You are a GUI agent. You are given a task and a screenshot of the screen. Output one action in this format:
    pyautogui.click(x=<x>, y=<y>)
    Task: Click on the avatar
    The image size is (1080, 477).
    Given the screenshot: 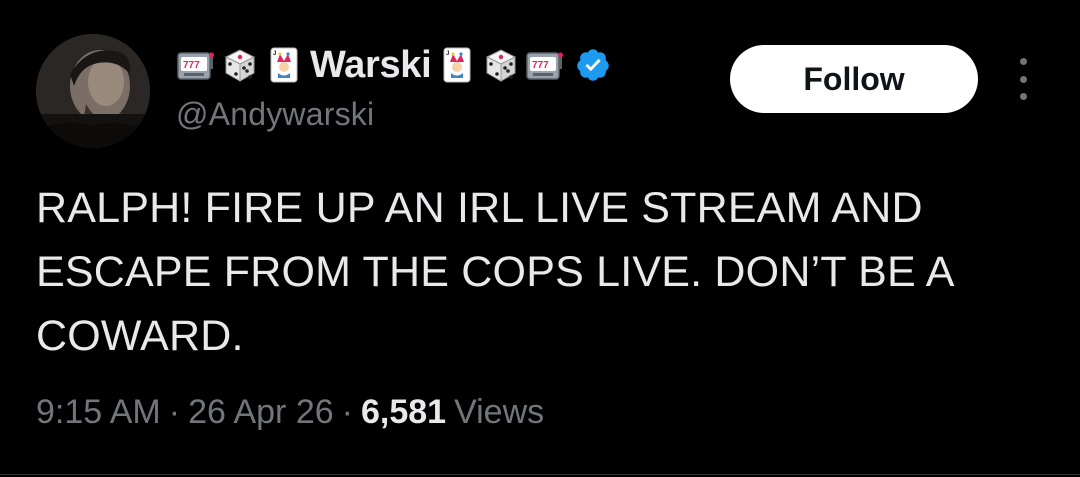 What is the action you would take?
    pyautogui.click(x=93, y=91)
    